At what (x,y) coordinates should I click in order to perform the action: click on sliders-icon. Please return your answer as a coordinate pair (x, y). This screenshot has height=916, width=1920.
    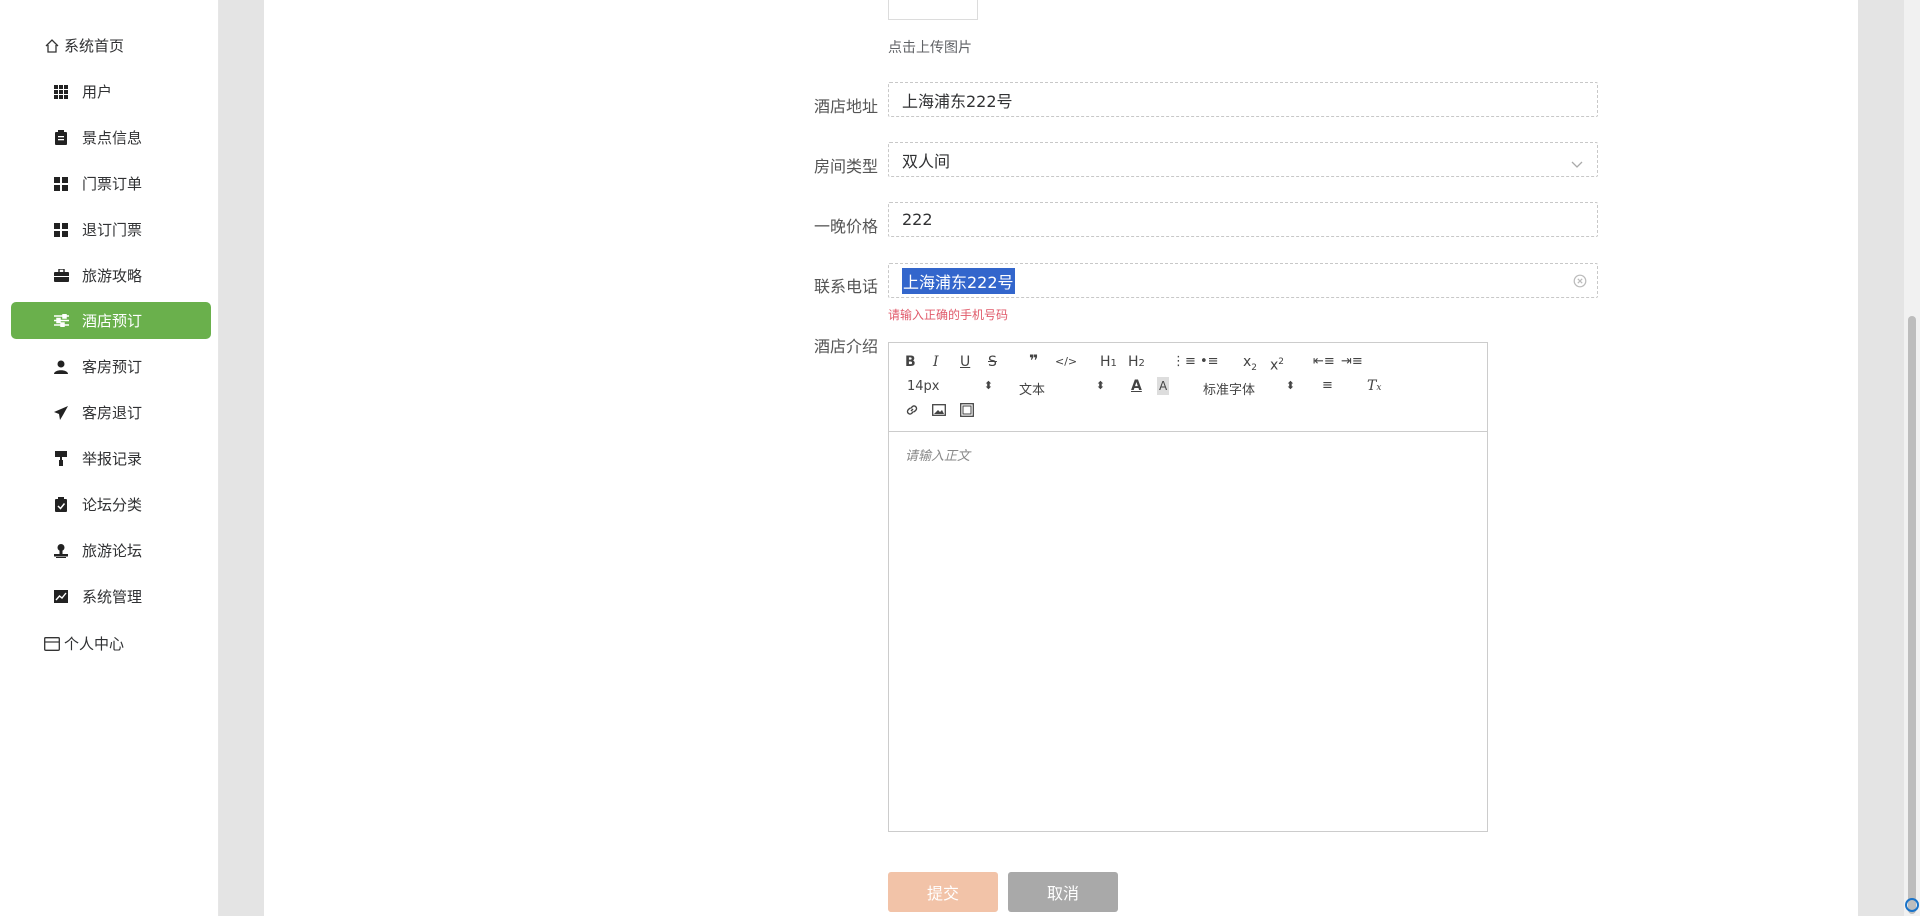
    Looking at the image, I should click on (61, 321).